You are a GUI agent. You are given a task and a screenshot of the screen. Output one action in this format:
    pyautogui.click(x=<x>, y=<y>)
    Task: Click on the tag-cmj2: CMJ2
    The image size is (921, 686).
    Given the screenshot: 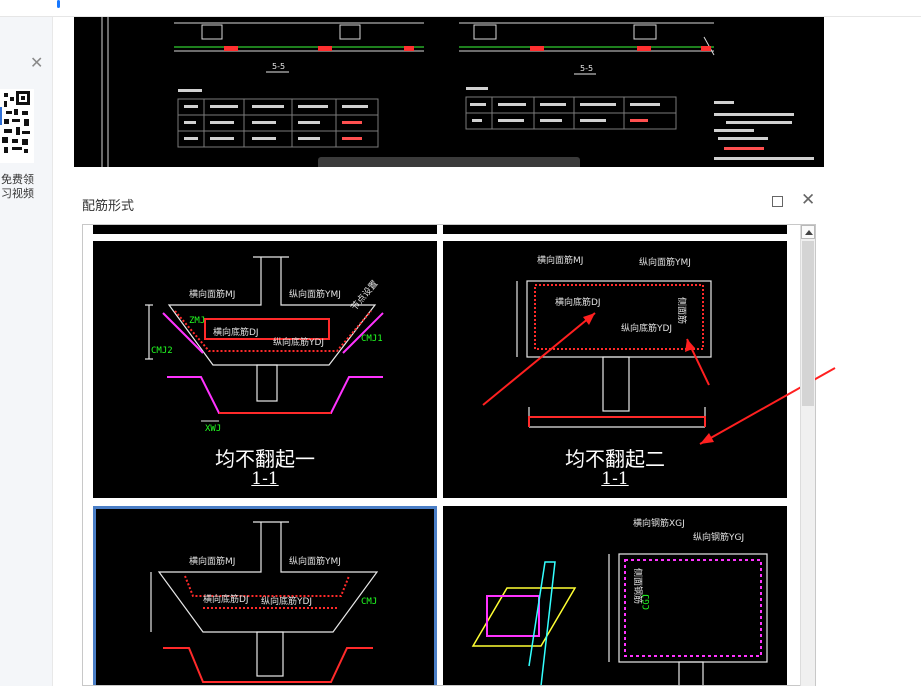 What is the action you would take?
    pyautogui.click(x=162, y=351)
    